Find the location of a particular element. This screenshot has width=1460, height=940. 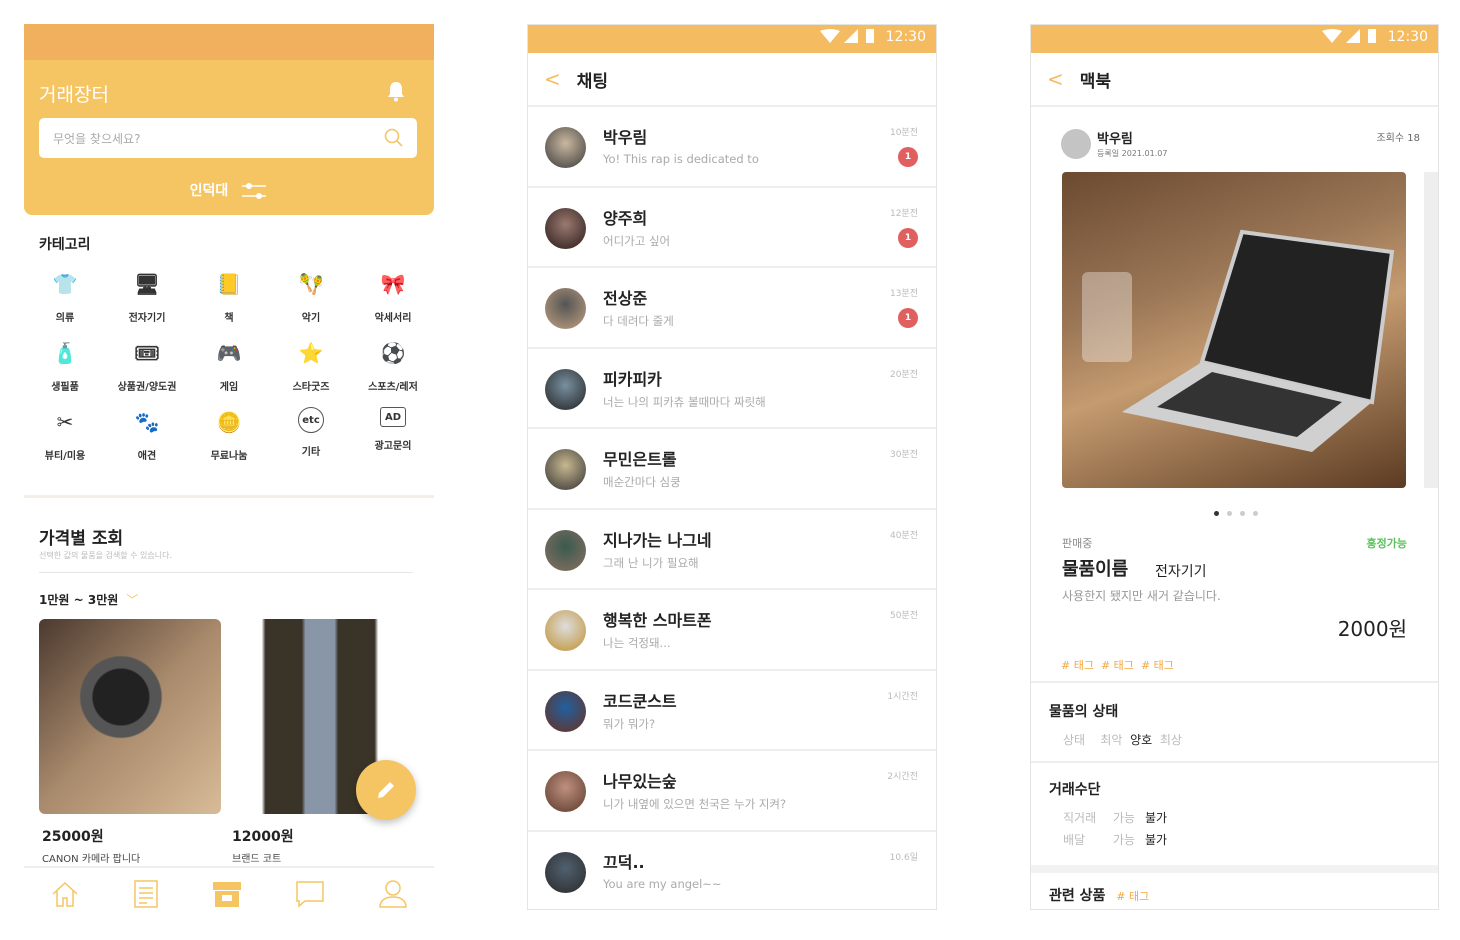

chat-time: 20분전 is located at coordinates (903, 374).